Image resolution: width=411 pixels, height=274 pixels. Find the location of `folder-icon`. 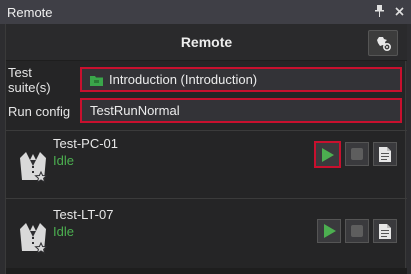

folder-icon is located at coordinates (96, 80).